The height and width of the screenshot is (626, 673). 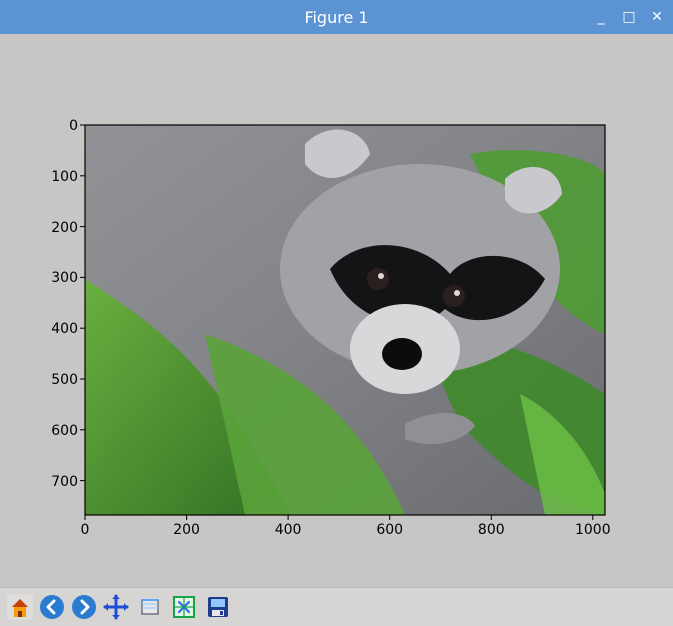 I want to click on save-icon, so click(x=218, y=607).